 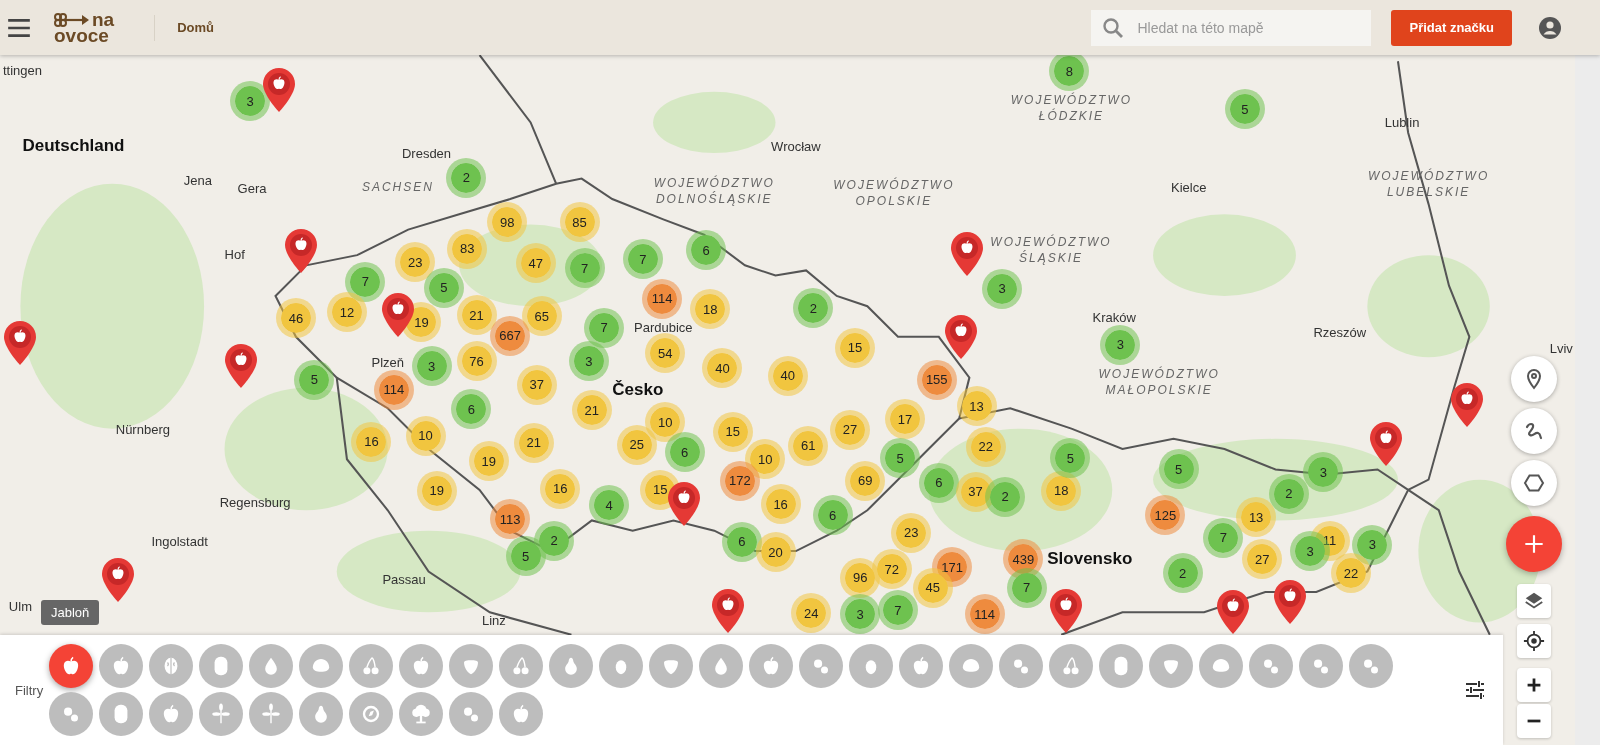 I want to click on place-label: WOJEWÓDZTWO OPOLSKIE, so click(x=894, y=192).